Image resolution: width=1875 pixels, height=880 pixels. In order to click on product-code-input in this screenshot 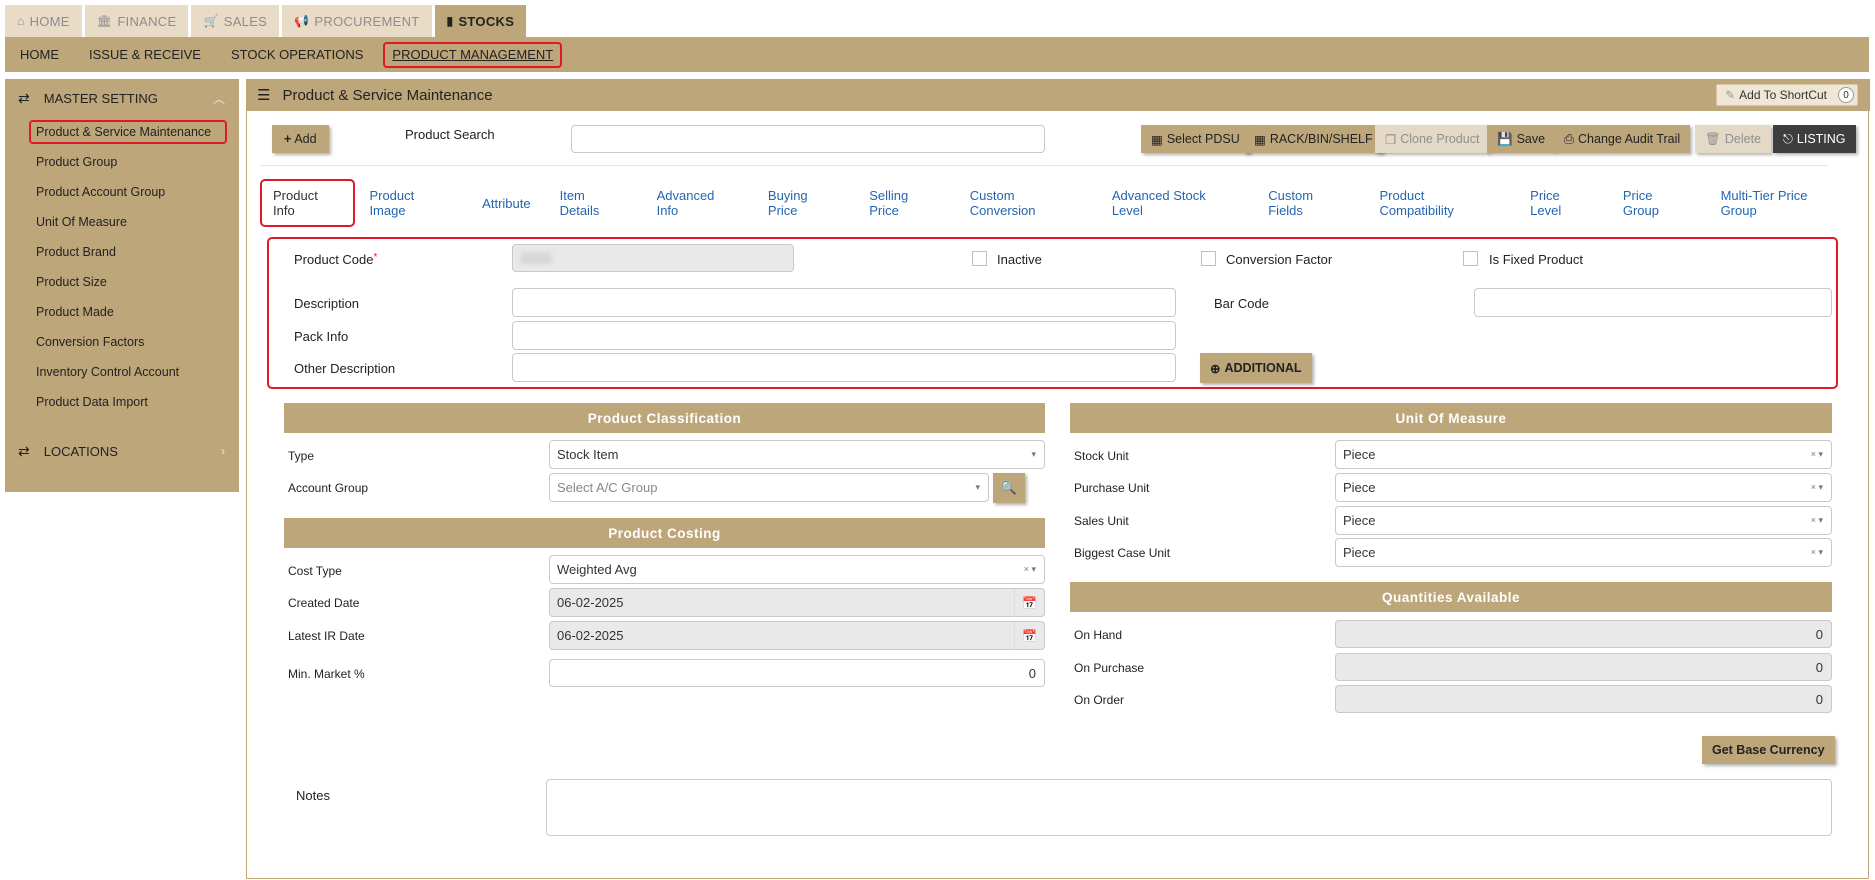, I will do `click(653, 258)`.